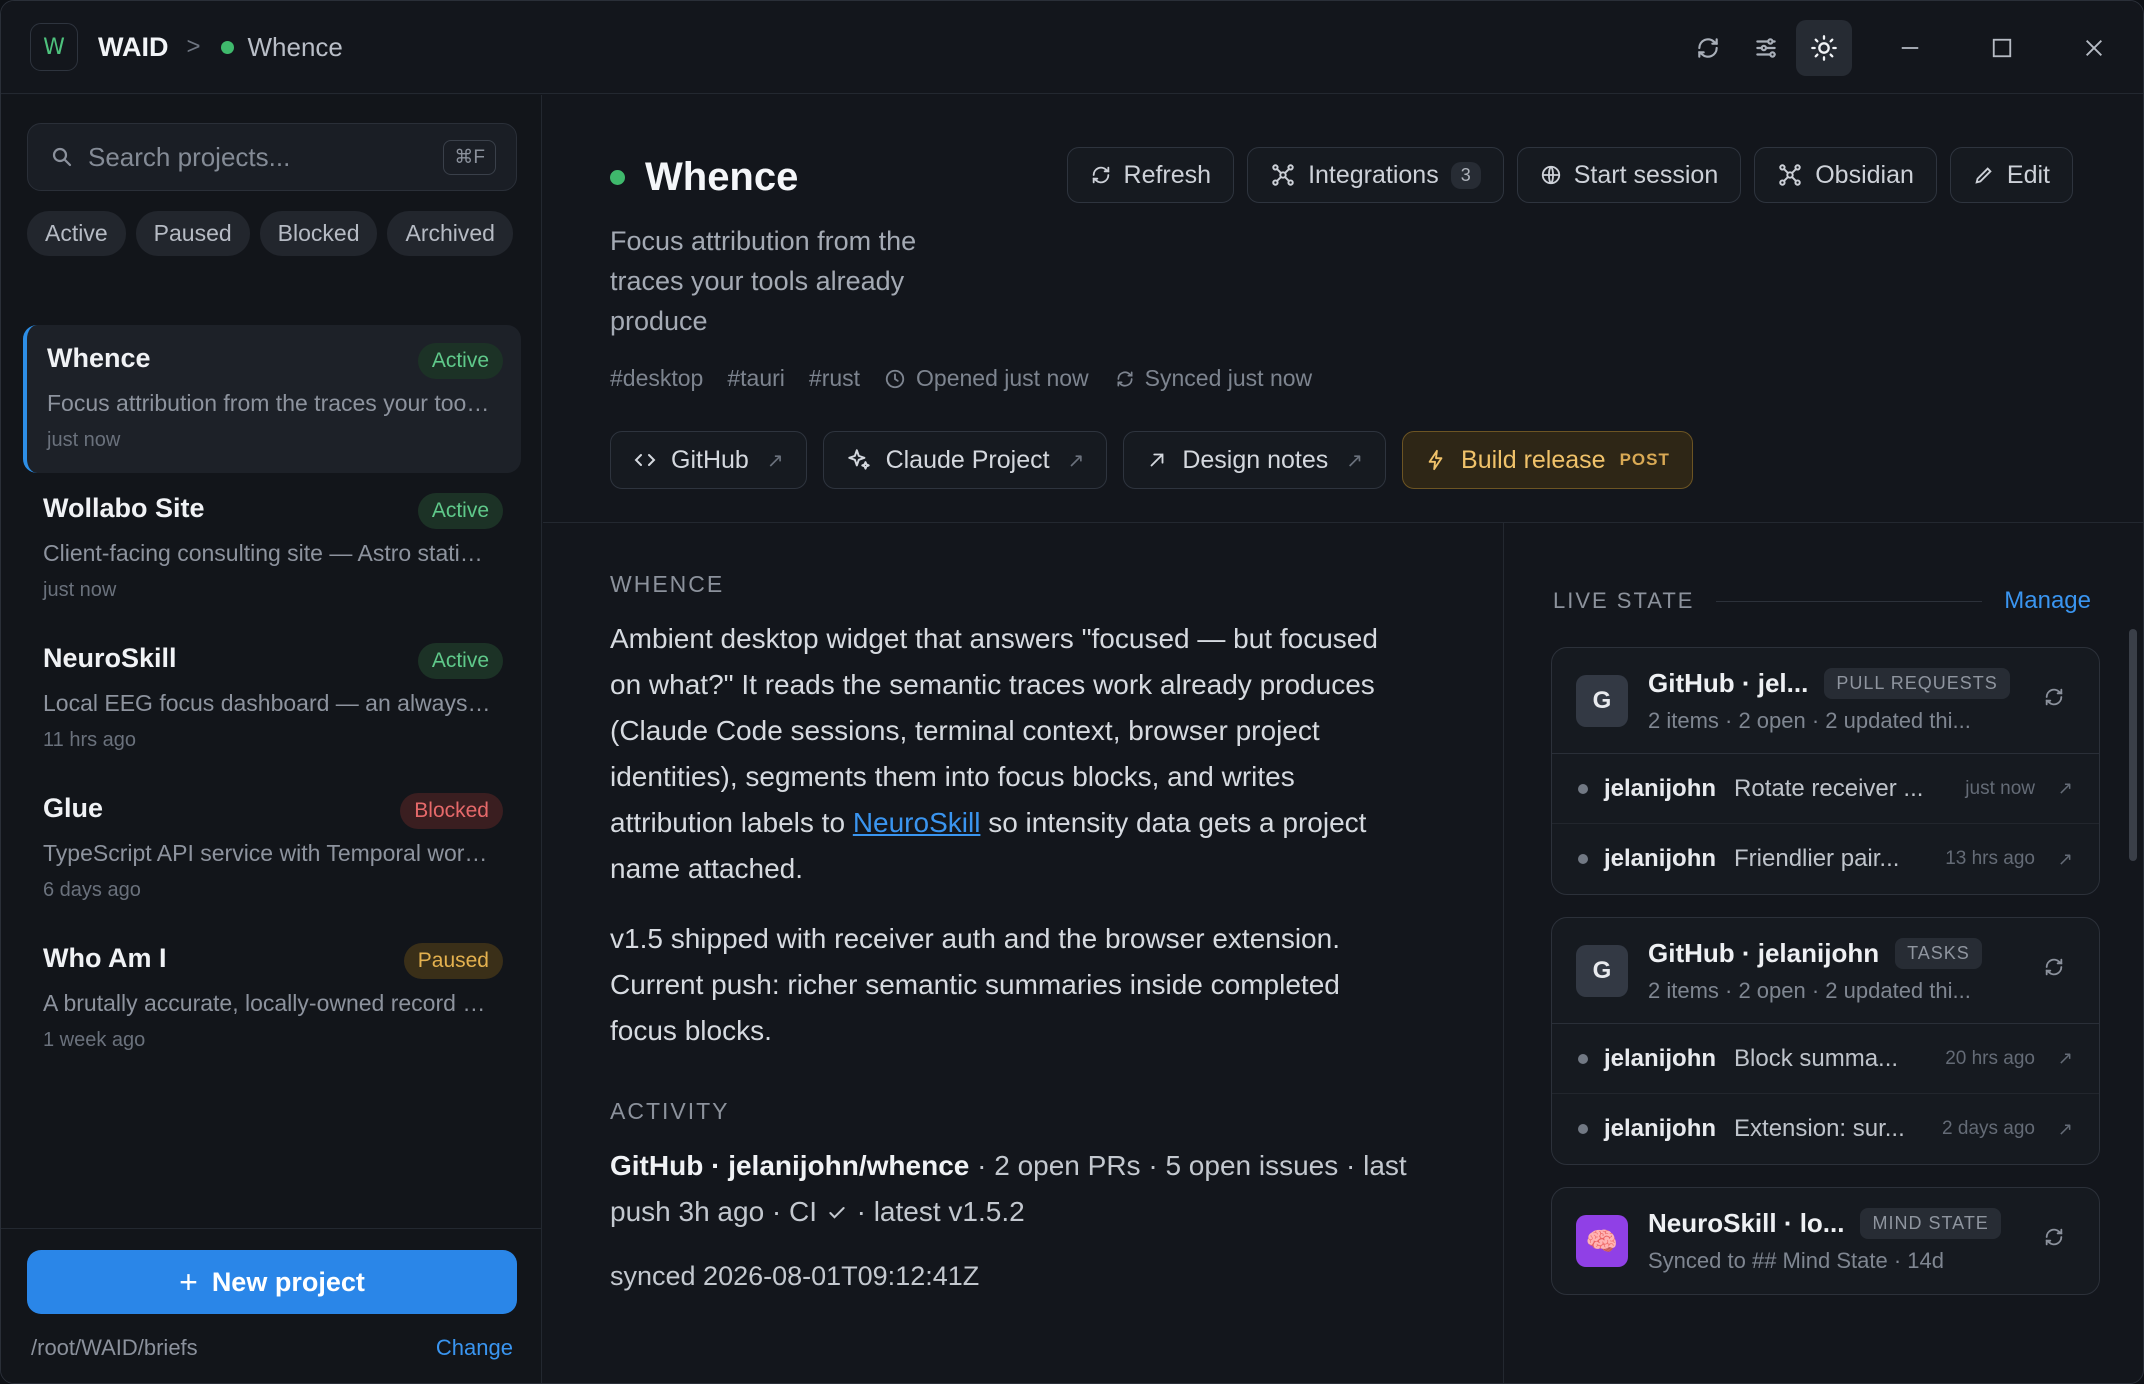 The image size is (2144, 1384). Describe the element at coordinates (2047, 601) in the screenshot. I see `manage-link: Manage` at that location.